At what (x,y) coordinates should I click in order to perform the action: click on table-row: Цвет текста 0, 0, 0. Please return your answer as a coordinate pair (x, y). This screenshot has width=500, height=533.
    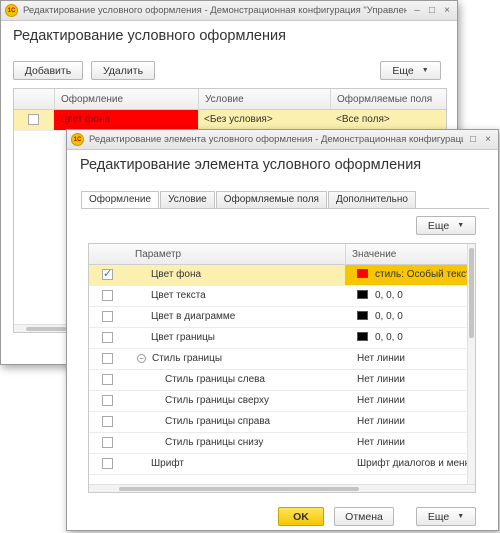
    Looking at the image, I should click on (282, 296).